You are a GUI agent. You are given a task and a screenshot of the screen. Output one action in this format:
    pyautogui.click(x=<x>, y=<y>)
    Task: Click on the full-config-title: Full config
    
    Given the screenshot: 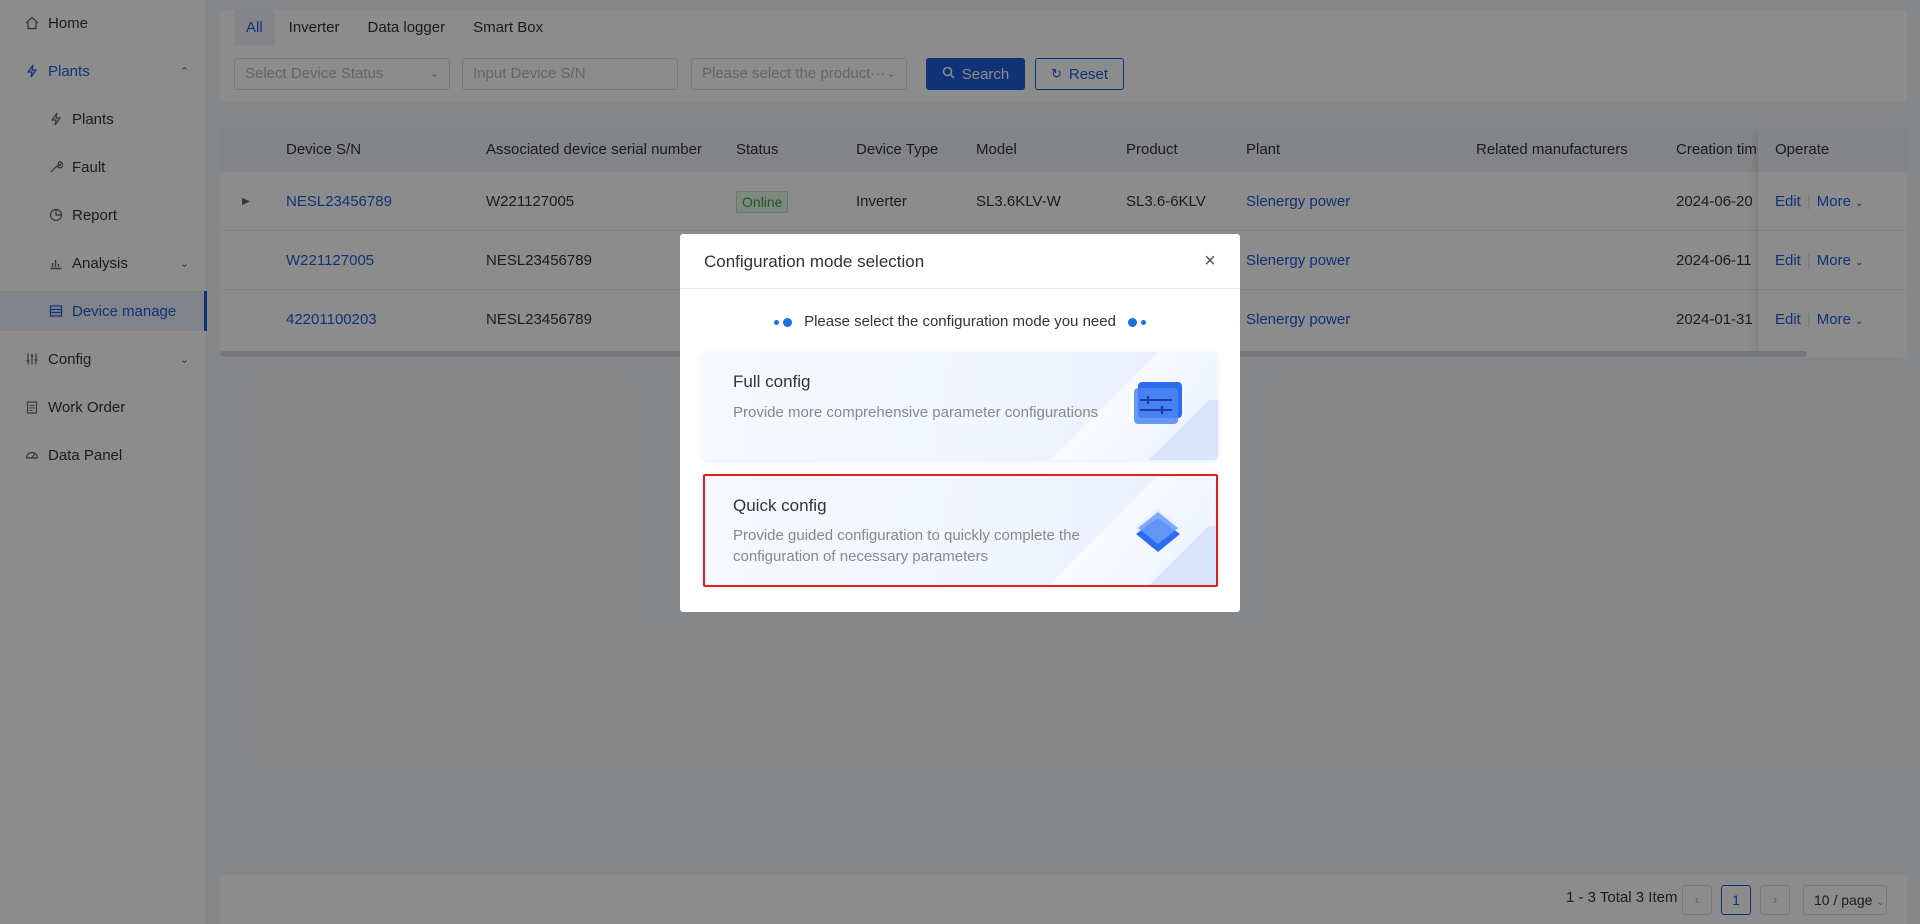 What is the action you would take?
    pyautogui.click(x=772, y=381)
    